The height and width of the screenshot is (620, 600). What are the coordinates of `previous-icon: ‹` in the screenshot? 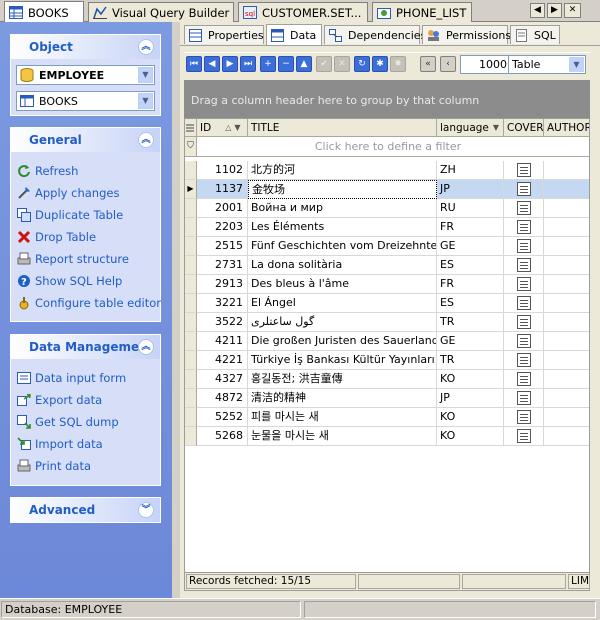 It's located at (448, 64).